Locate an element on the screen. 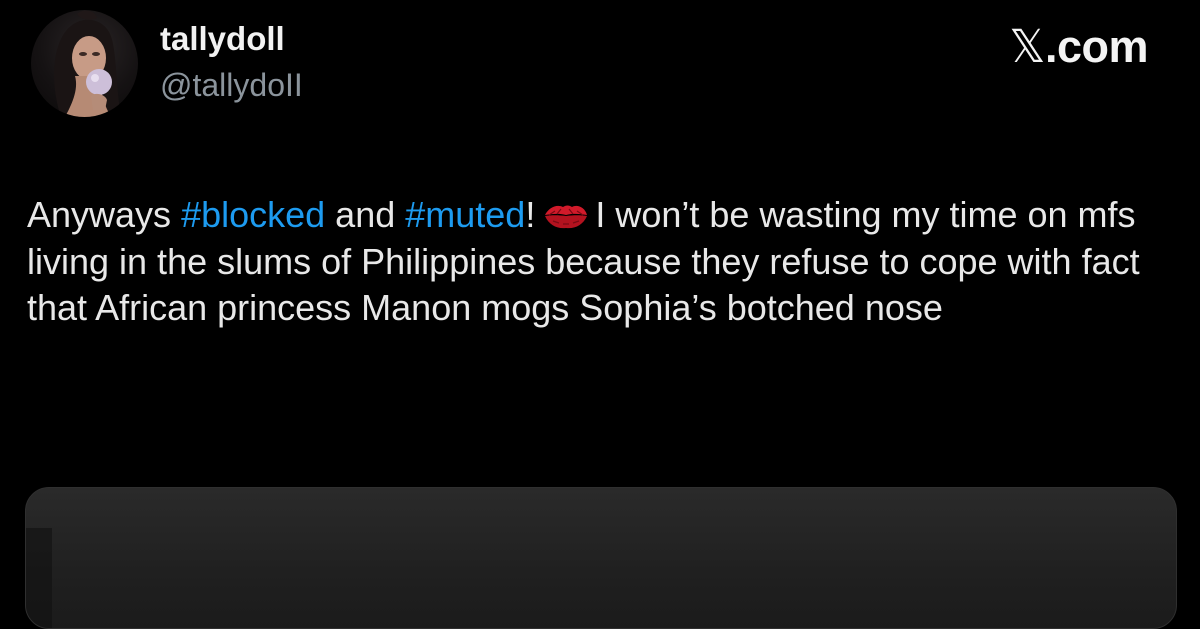  hashtag-muted: #muted is located at coordinates (465, 214).